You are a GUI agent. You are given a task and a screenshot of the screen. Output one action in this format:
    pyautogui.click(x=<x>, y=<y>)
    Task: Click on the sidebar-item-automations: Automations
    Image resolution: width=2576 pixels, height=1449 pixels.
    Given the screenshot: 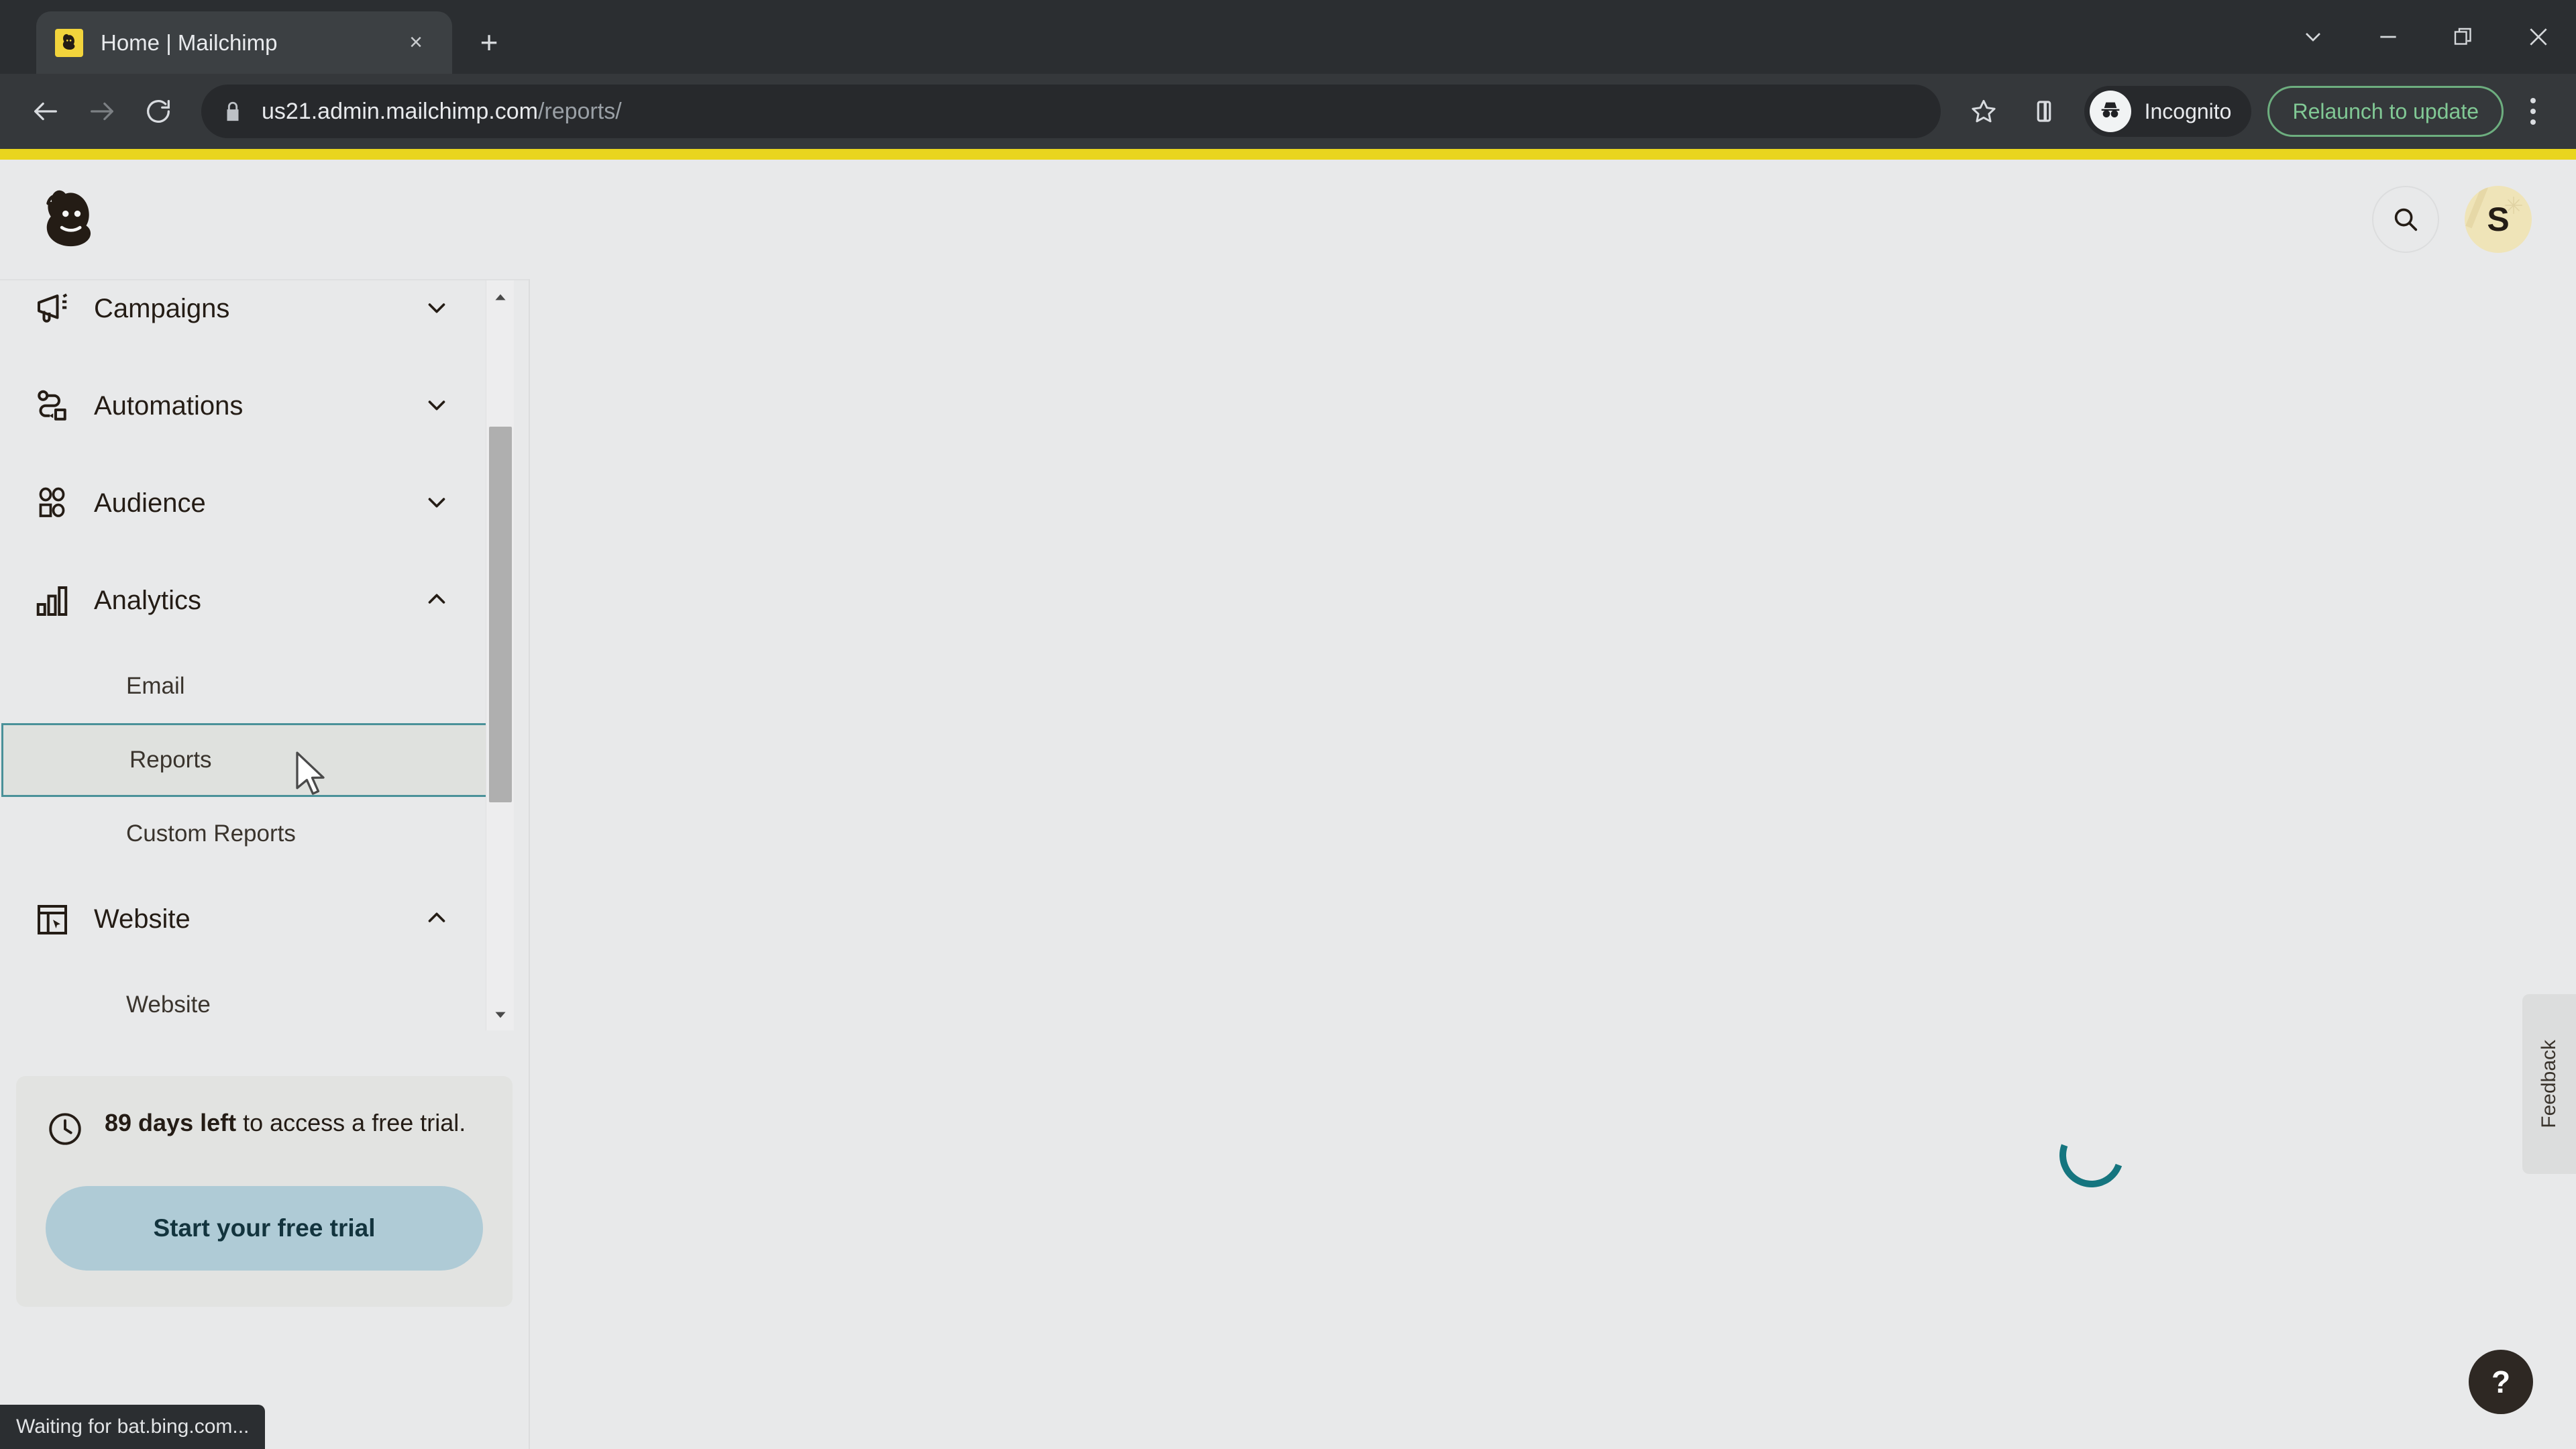 What is the action you would take?
    pyautogui.click(x=248, y=406)
    